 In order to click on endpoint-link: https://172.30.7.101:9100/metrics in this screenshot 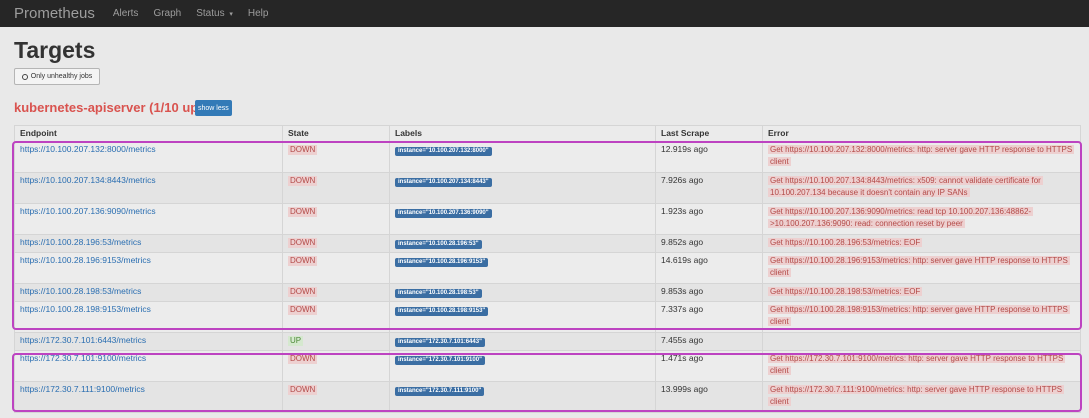, I will do `click(83, 358)`.